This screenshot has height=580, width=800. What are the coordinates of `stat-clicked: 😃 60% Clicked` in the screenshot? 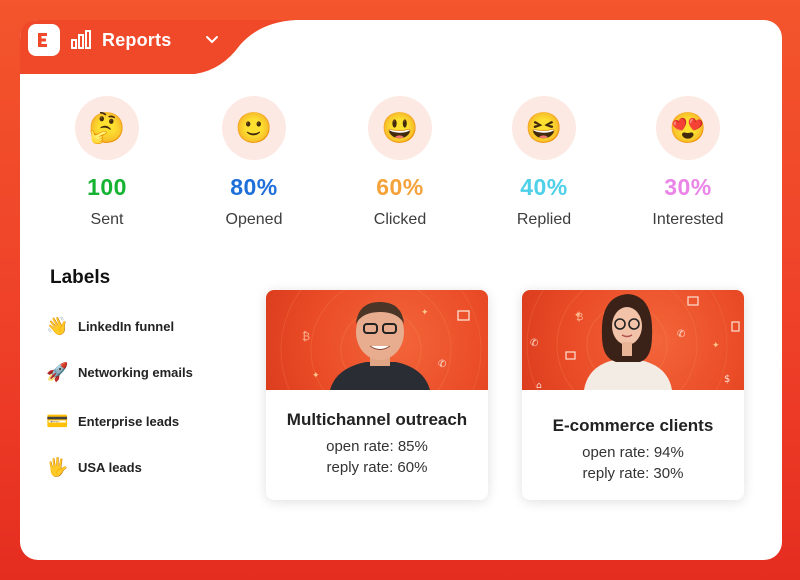 It's located at (400, 162).